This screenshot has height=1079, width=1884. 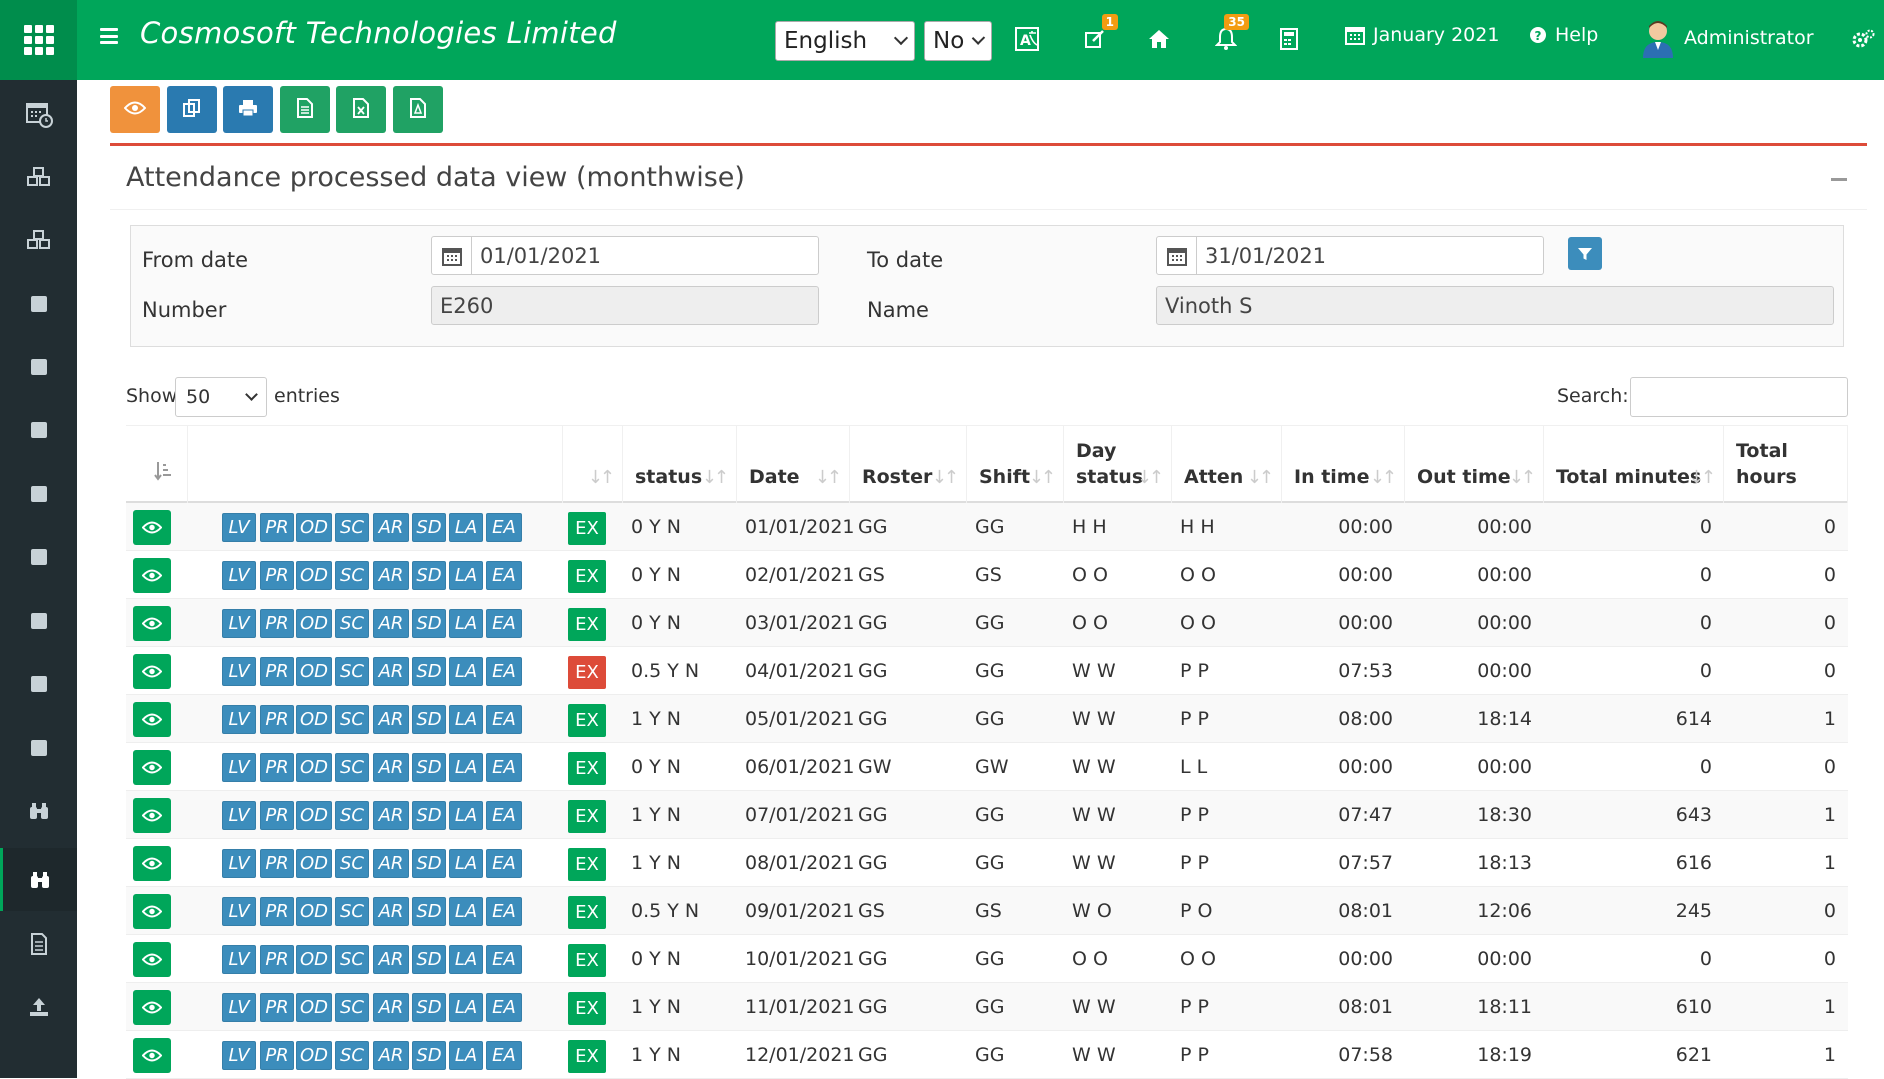 I want to click on menu-toggle-icon, so click(x=109, y=36).